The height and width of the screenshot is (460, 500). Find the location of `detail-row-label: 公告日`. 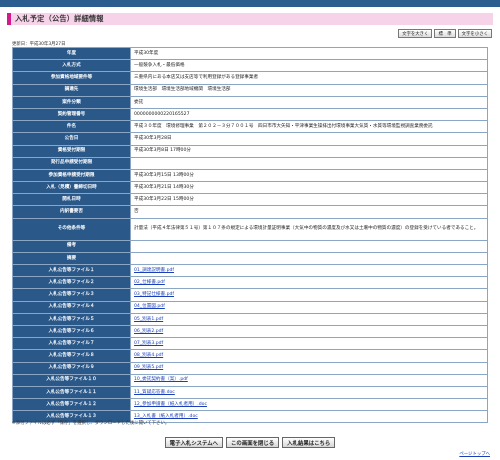

detail-row-label: 公告日 is located at coordinates (71, 139).